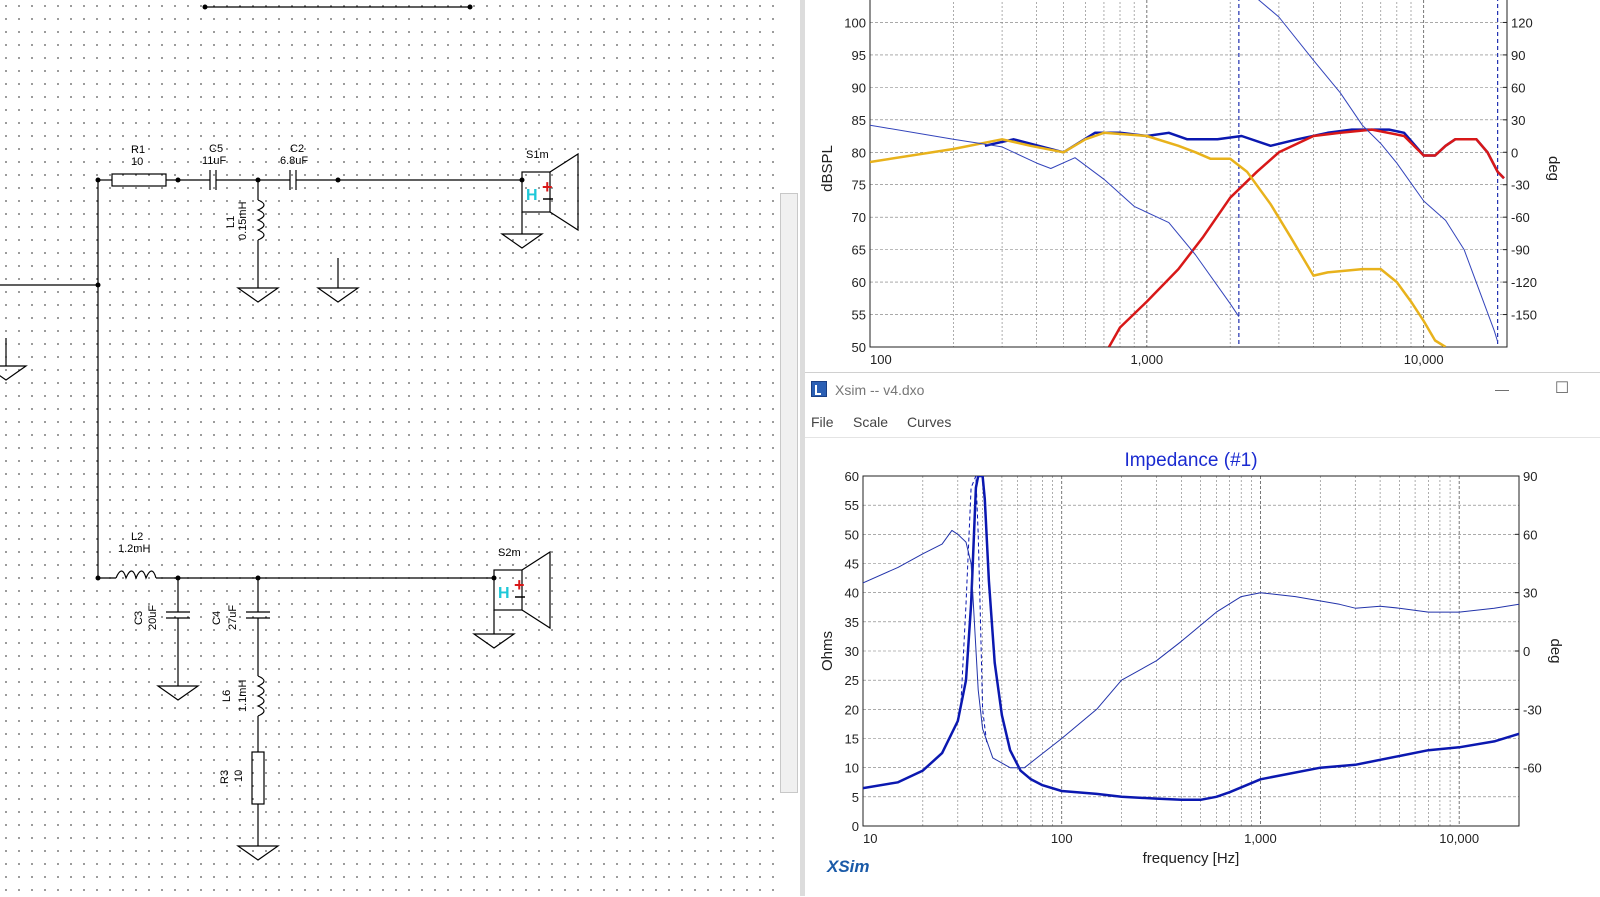  Describe the element at coordinates (1062, 838) in the screenshot. I see `x-tick-label: 100` at that location.